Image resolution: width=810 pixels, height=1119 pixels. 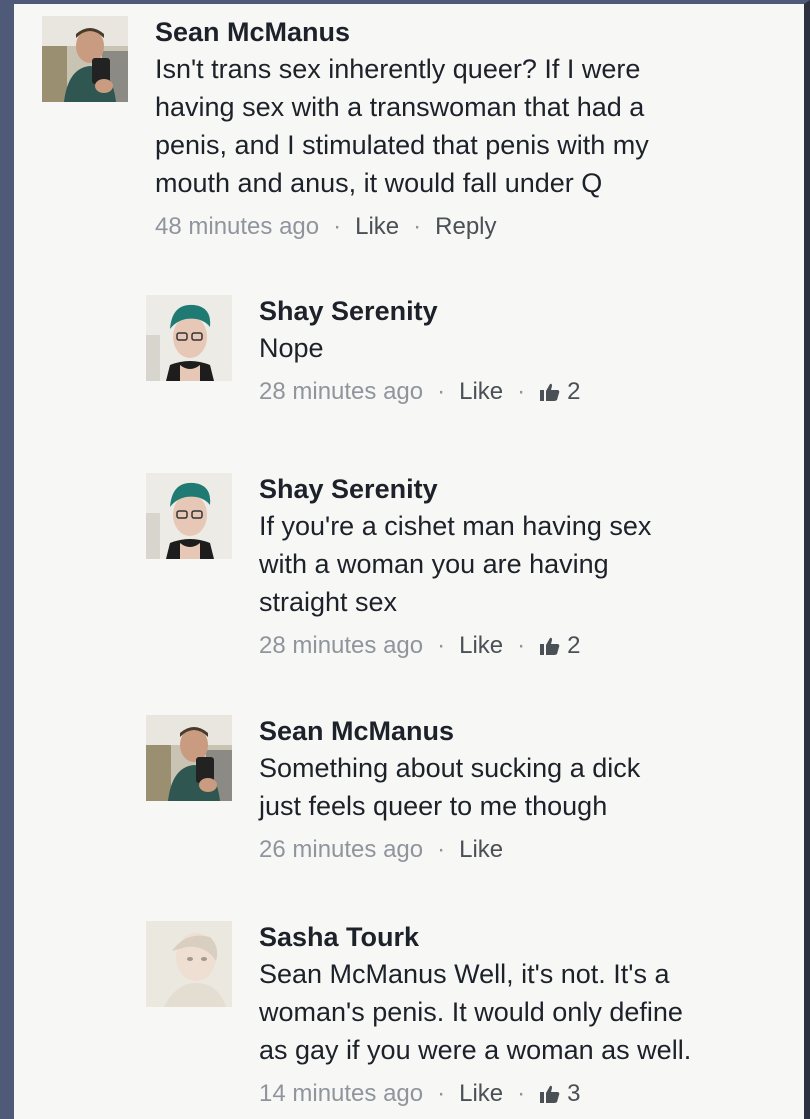 I want to click on comment-meta: 14 minutes ago · Like · 3, so click(x=475, y=1094).